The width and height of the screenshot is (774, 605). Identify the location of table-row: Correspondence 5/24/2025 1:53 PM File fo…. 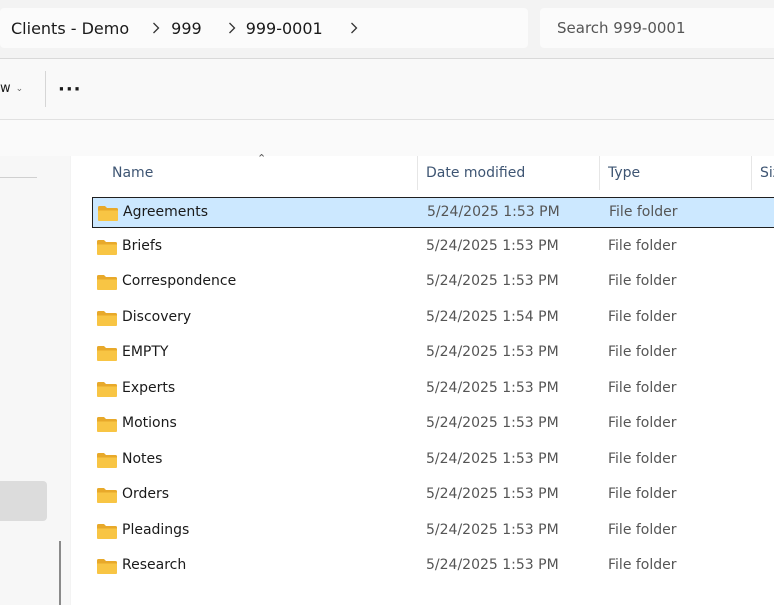
(433, 282).